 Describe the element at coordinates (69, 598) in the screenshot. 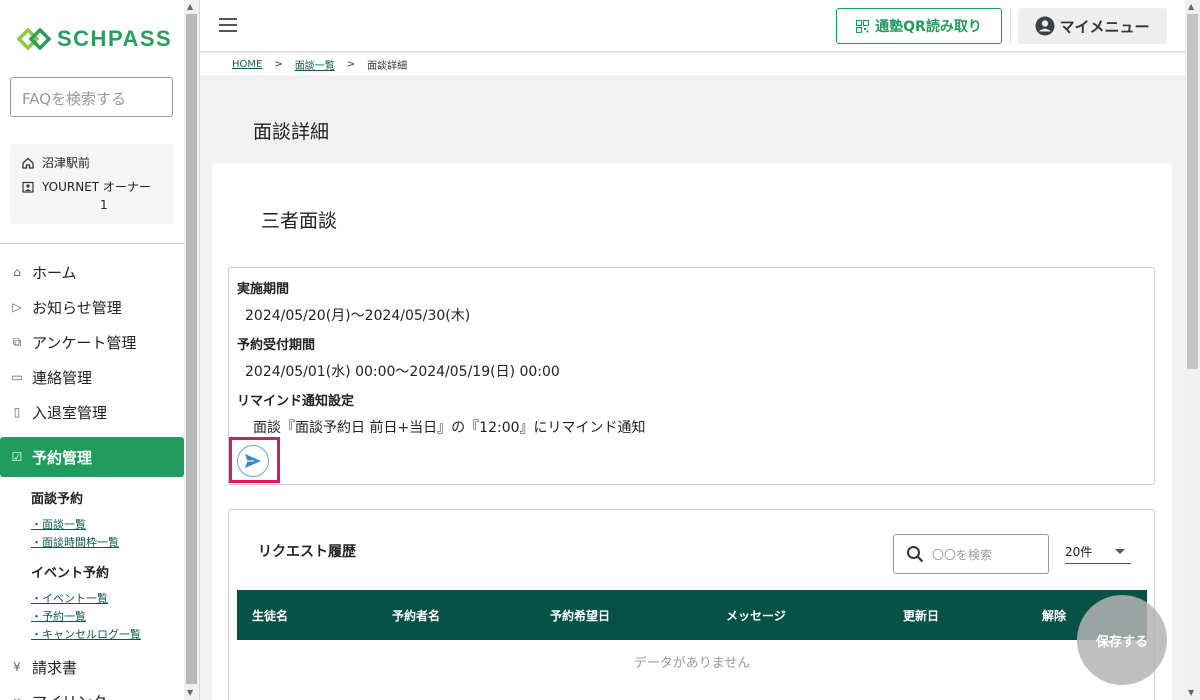

I see `submenu-link-event-list: ・イベント一覧` at that location.